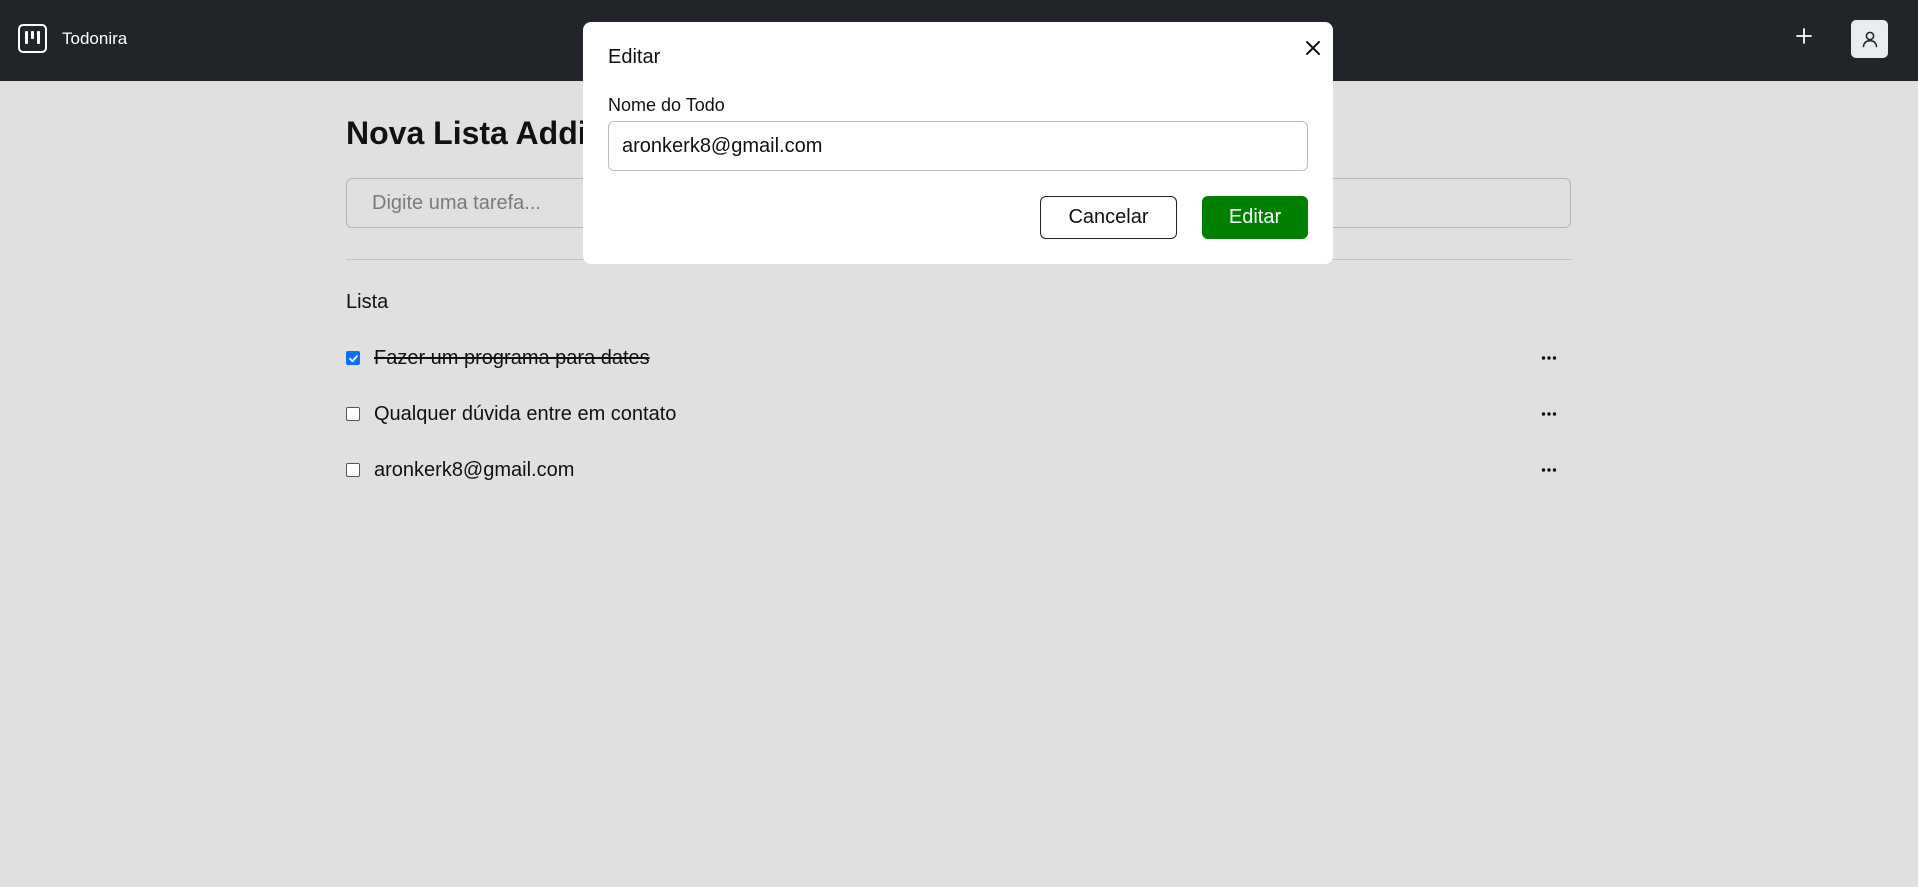 The height and width of the screenshot is (887, 1918). I want to click on add-list-button, so click(1804, 36).